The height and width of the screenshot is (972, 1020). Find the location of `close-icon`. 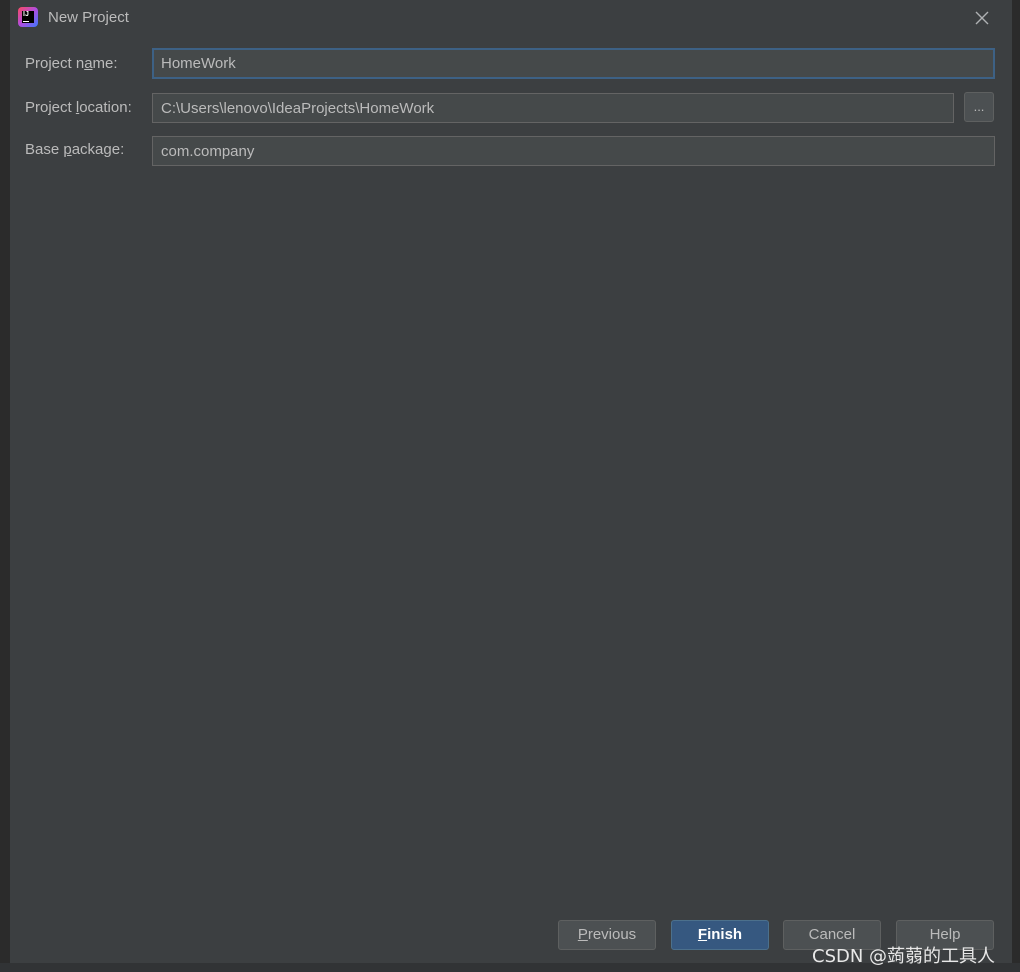

close-icon is located at coordinates (982, 18).